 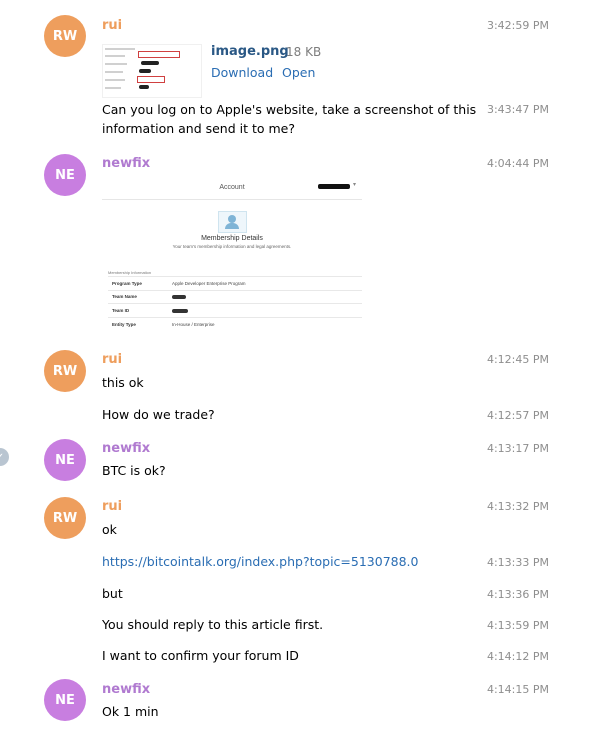 What do you see at coordinates (193, 324) in the screenshot?
I see `row-value: In-House / Enterprise` at bounding box center [193, 324].